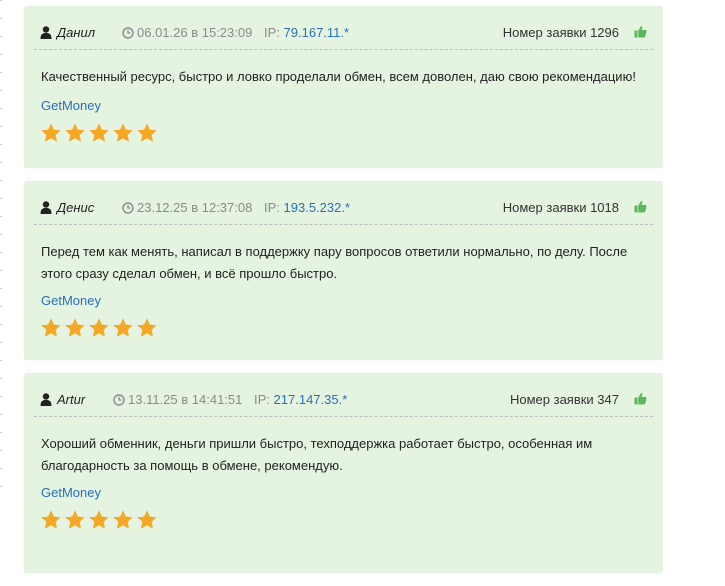 This screenshot has height=586, width=725. I want to click on review-author: Данил, so click(67, 32).